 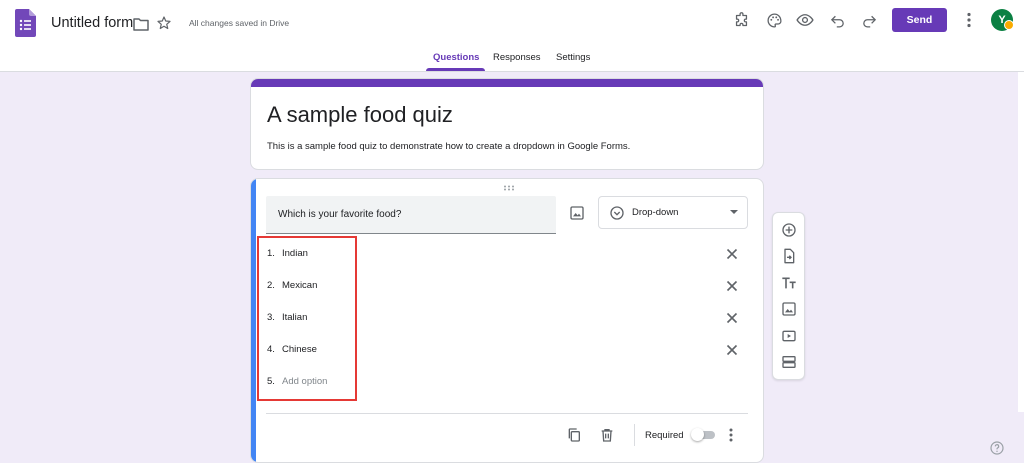 What do you see at coordinates (1009, 25) in the screenshot?
I see `warning-badge-icon` at bounding box center [1009, 25].